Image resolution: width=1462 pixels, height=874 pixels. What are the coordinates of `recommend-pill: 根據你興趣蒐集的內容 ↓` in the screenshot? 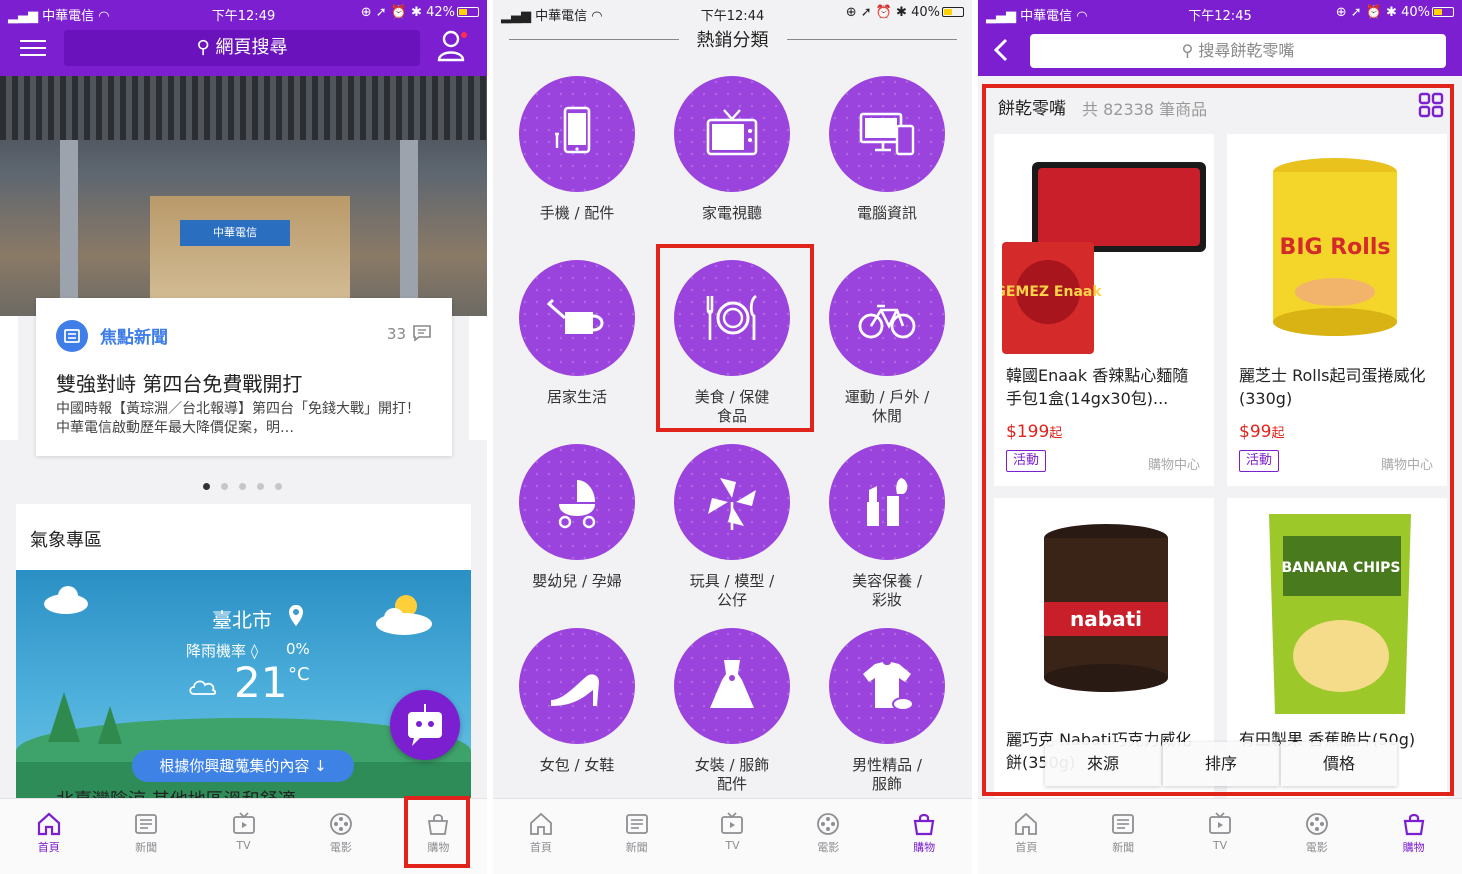 It's located at (243, 766).